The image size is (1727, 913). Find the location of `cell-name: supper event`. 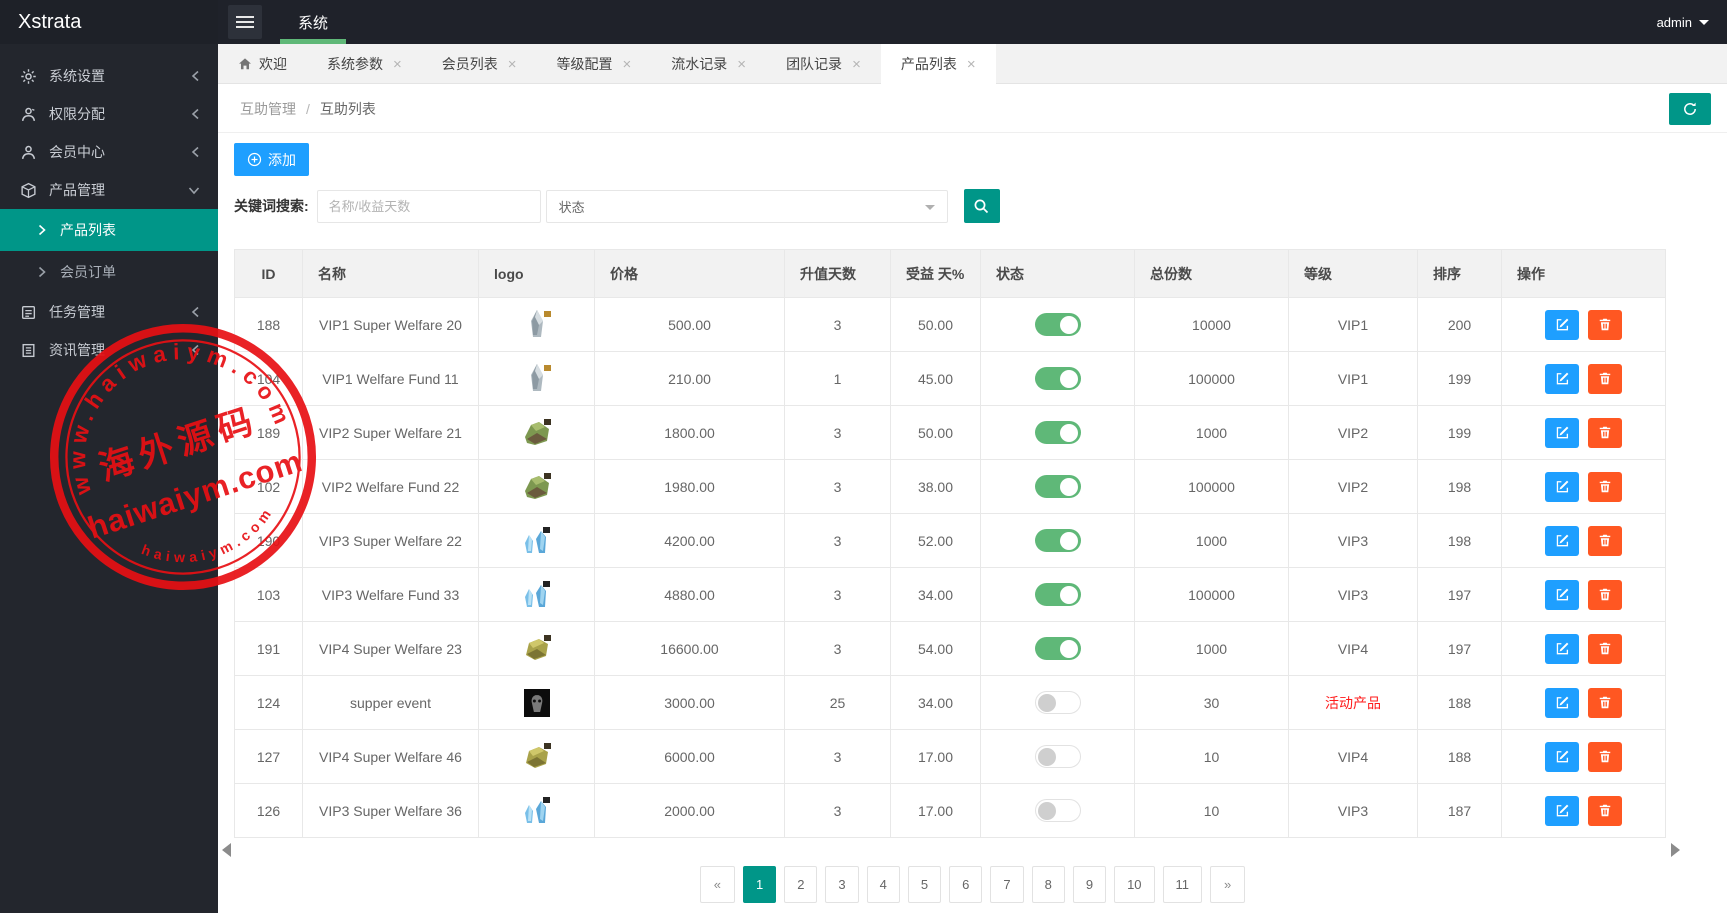

cell-name: supper event is located at coordinates (390, 702).